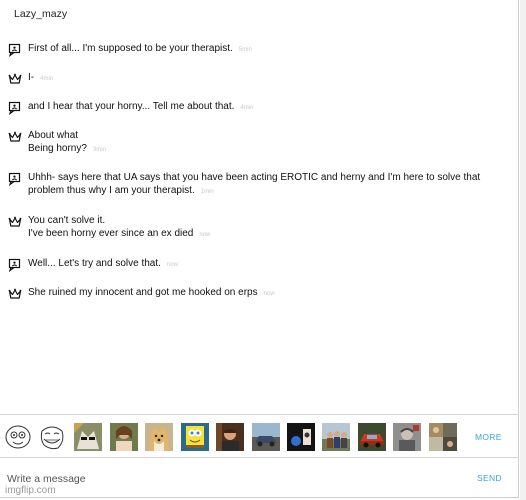 This screenshot has width=526, height=500. What do you see at coordinates (523, 250) in the screenshot?
I see `scrollbar` at bounding box center [523, 250].